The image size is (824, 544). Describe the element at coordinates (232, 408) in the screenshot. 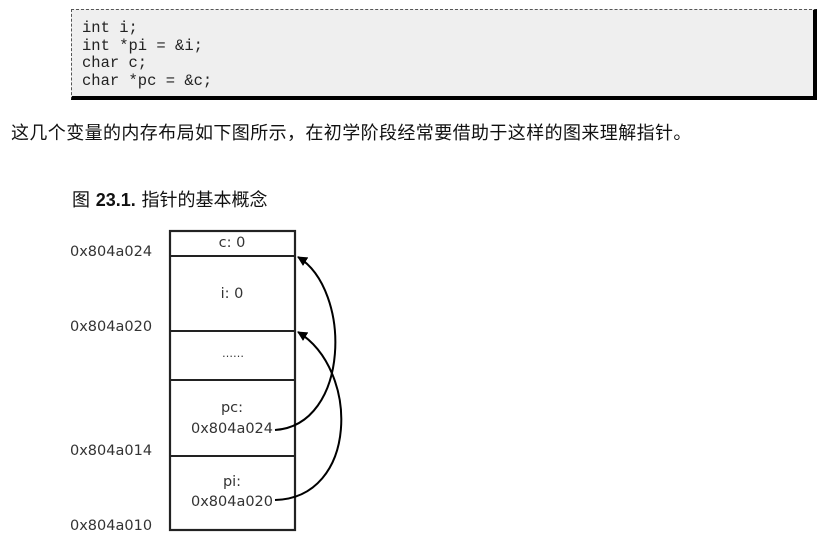

I see `cell-pc-name: pc:` at that location.